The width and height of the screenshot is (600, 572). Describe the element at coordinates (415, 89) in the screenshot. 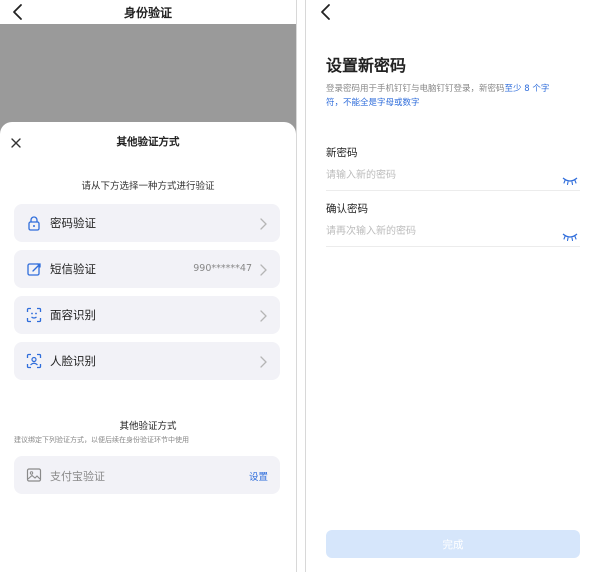

I see `rule-text: 登录密码用于手机钉钉与电脑钉钉登录，新密码` at that location.